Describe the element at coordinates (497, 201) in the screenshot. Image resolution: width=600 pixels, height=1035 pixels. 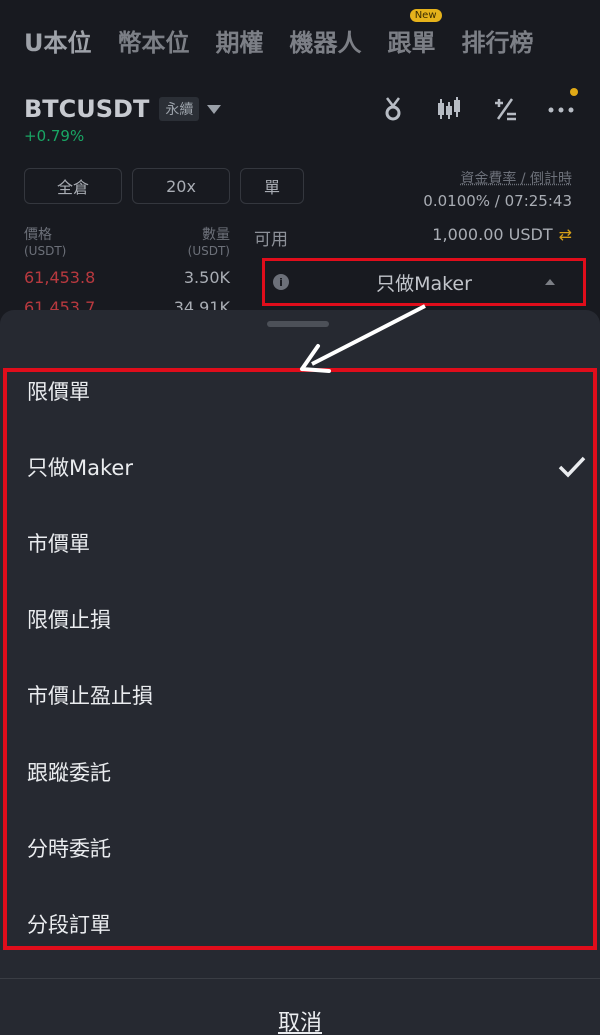
I see `funding-rate-value: 0.0100% / 07:25:43` at that location.